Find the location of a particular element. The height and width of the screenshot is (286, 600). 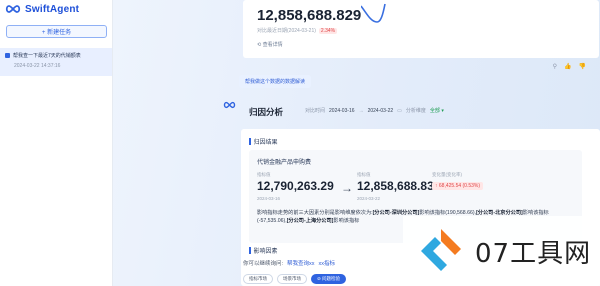

quick-chips: 指标市场 场景市场 ⊘ 问题检验 is located at coordinates (295, 279).